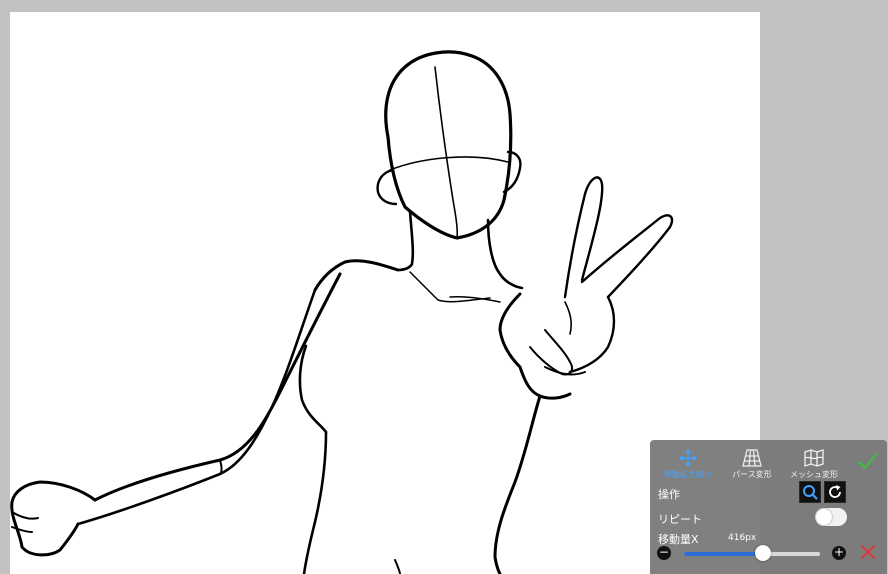  What do you see at coordinates (868, 552) in the screenshot?
I see `close-icon` at bounding box center [868, 552].